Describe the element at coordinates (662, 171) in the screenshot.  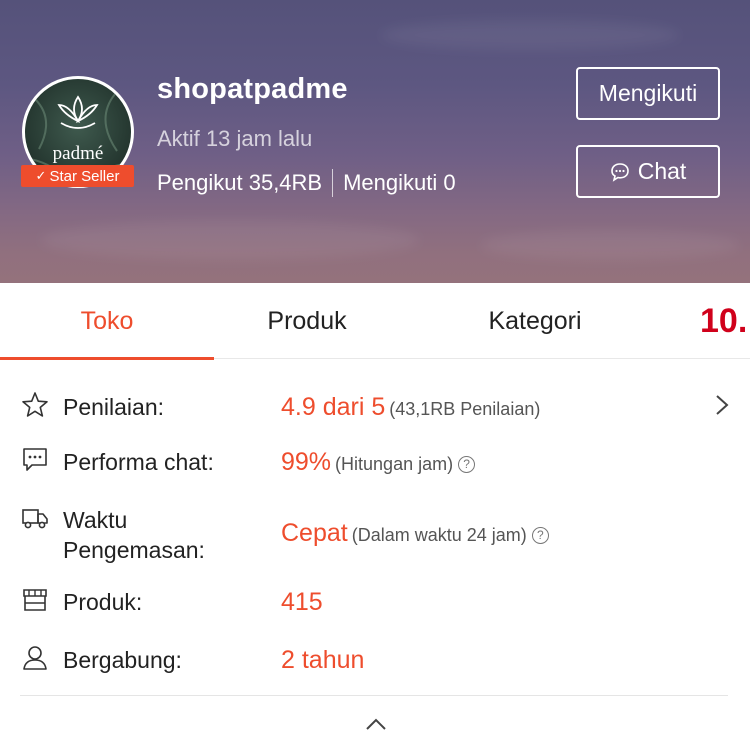
I see `chat-button-label: Chat` at that location.